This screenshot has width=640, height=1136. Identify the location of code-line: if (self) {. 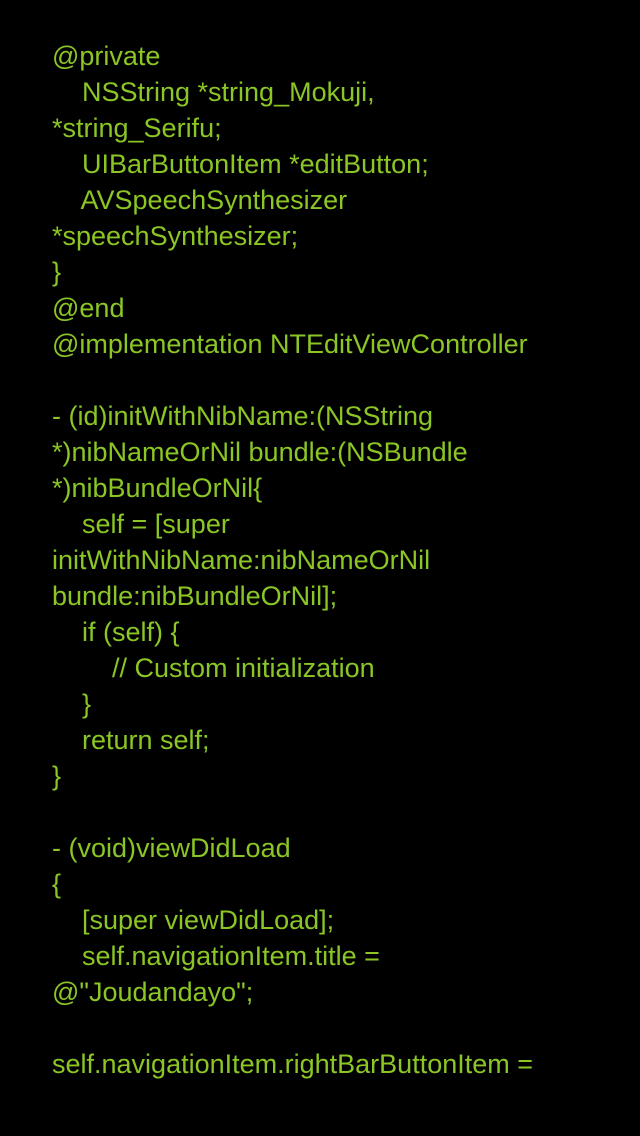
(116, 632).